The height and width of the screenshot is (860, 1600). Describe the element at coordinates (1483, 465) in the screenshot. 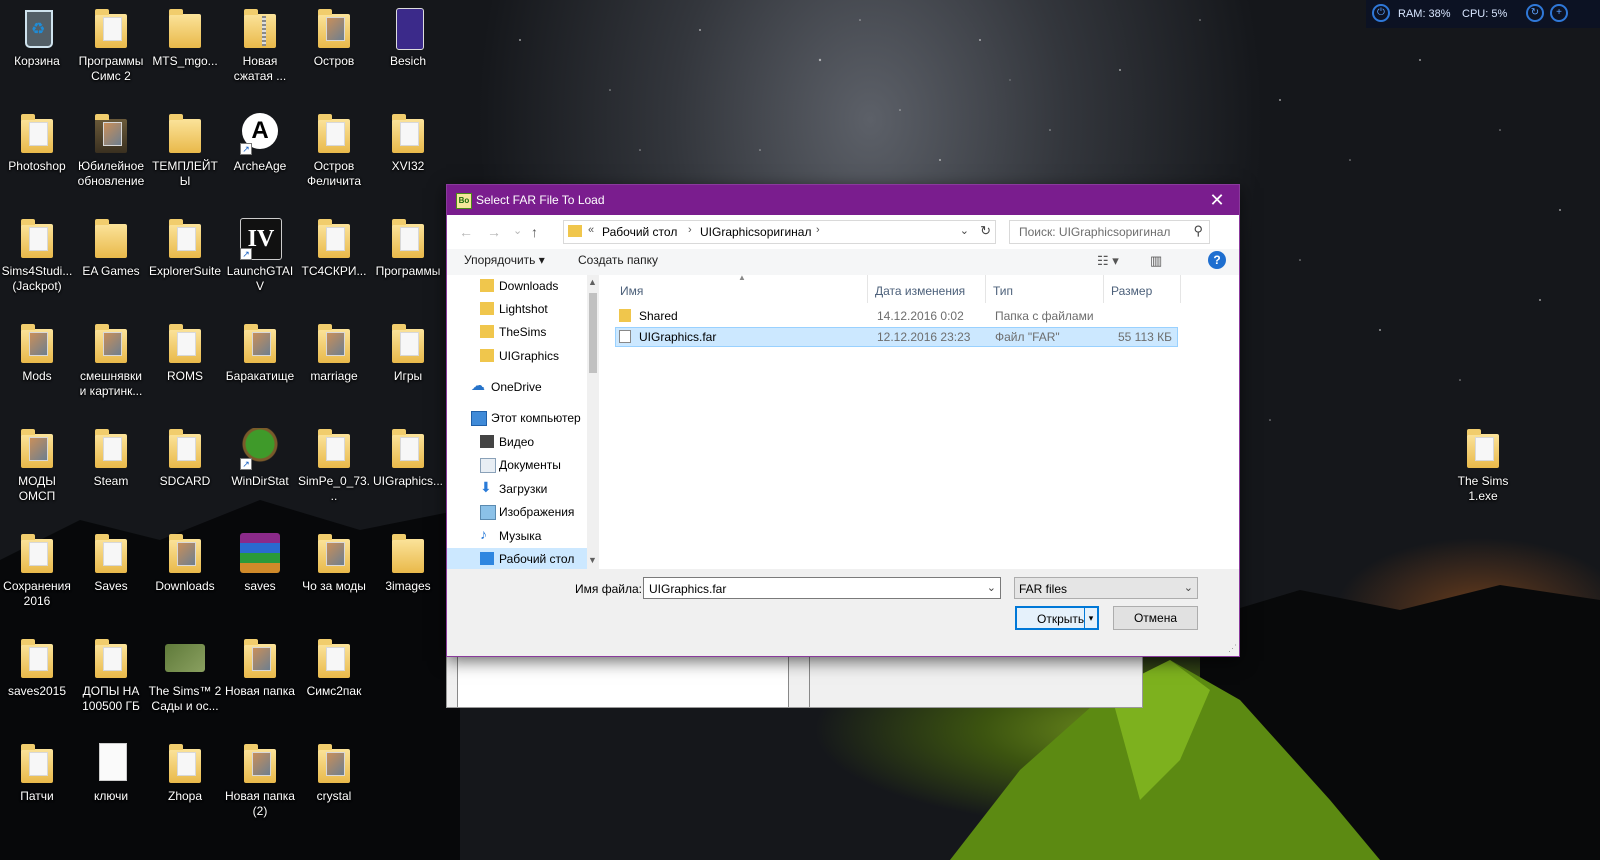

I see `desktop-icon: The Sims 1.exe` at that location.